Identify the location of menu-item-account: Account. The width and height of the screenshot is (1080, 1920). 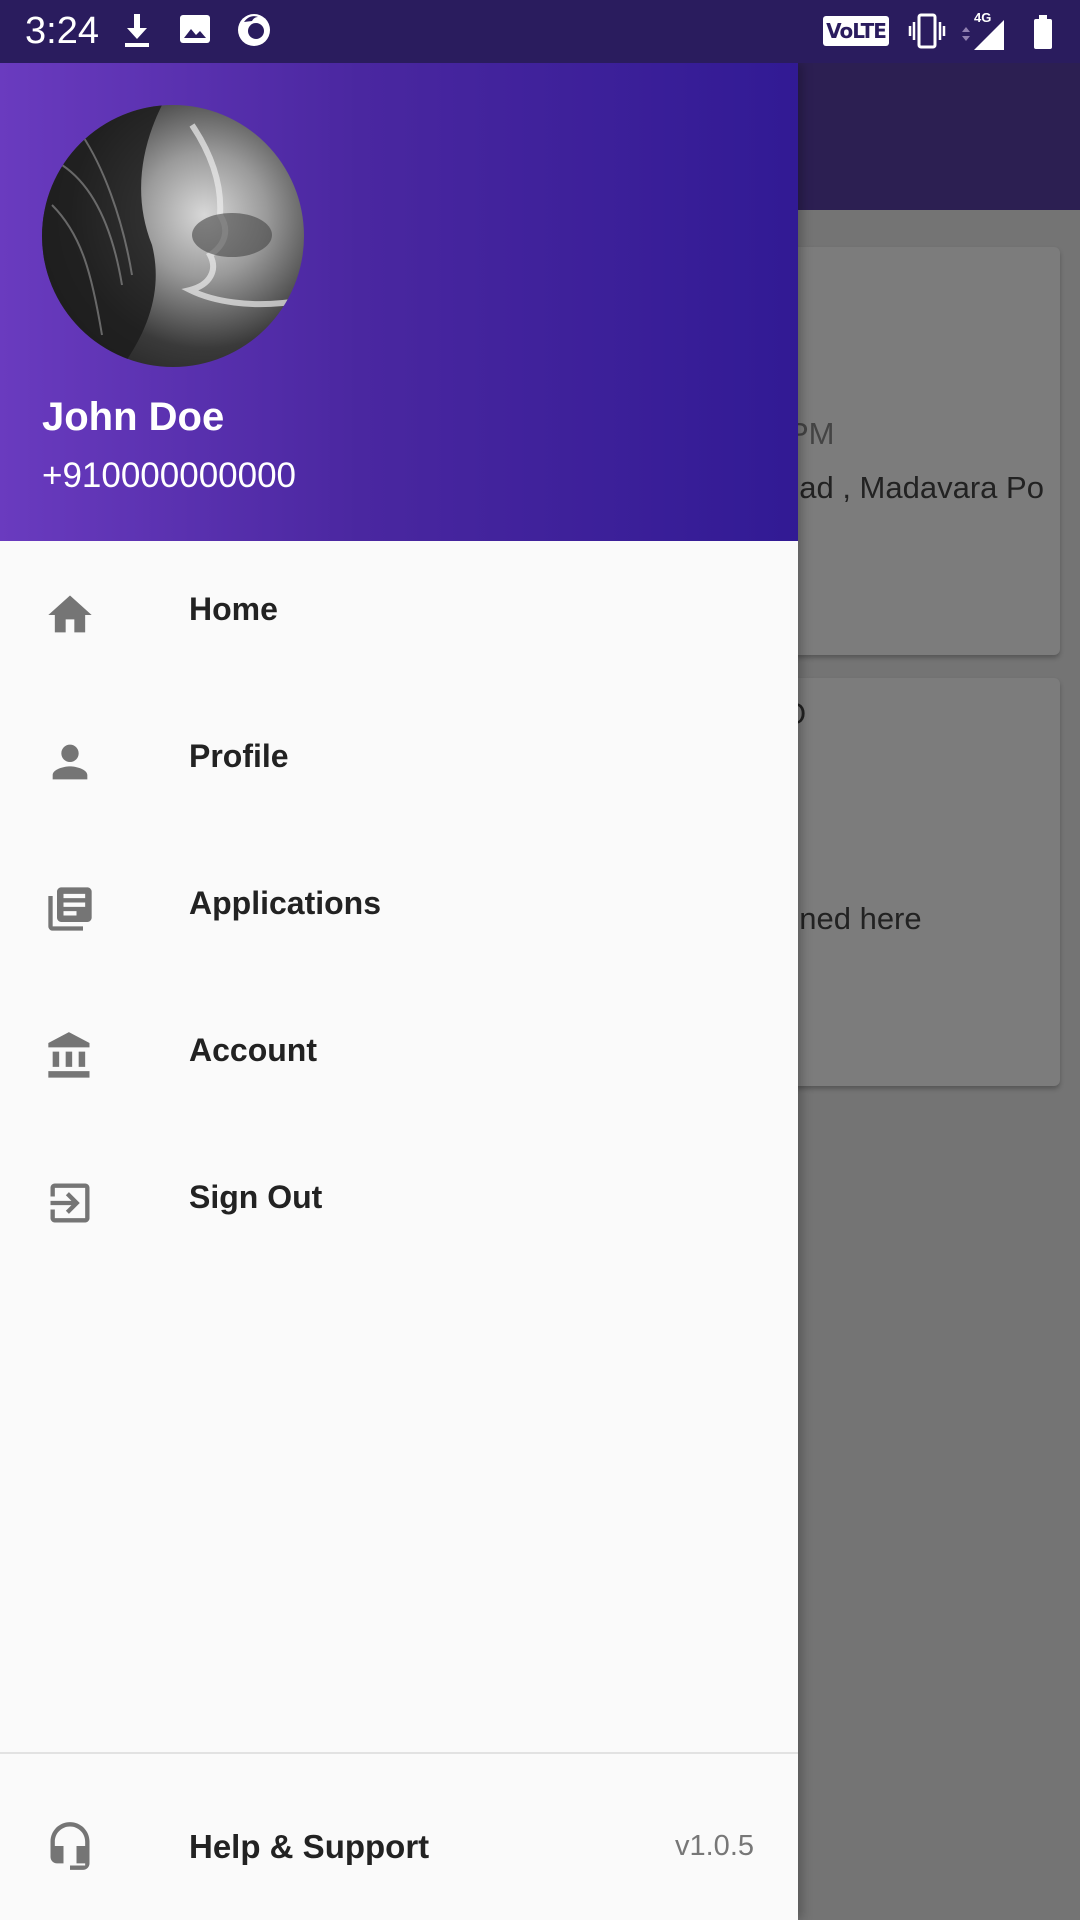
(399, 1055).